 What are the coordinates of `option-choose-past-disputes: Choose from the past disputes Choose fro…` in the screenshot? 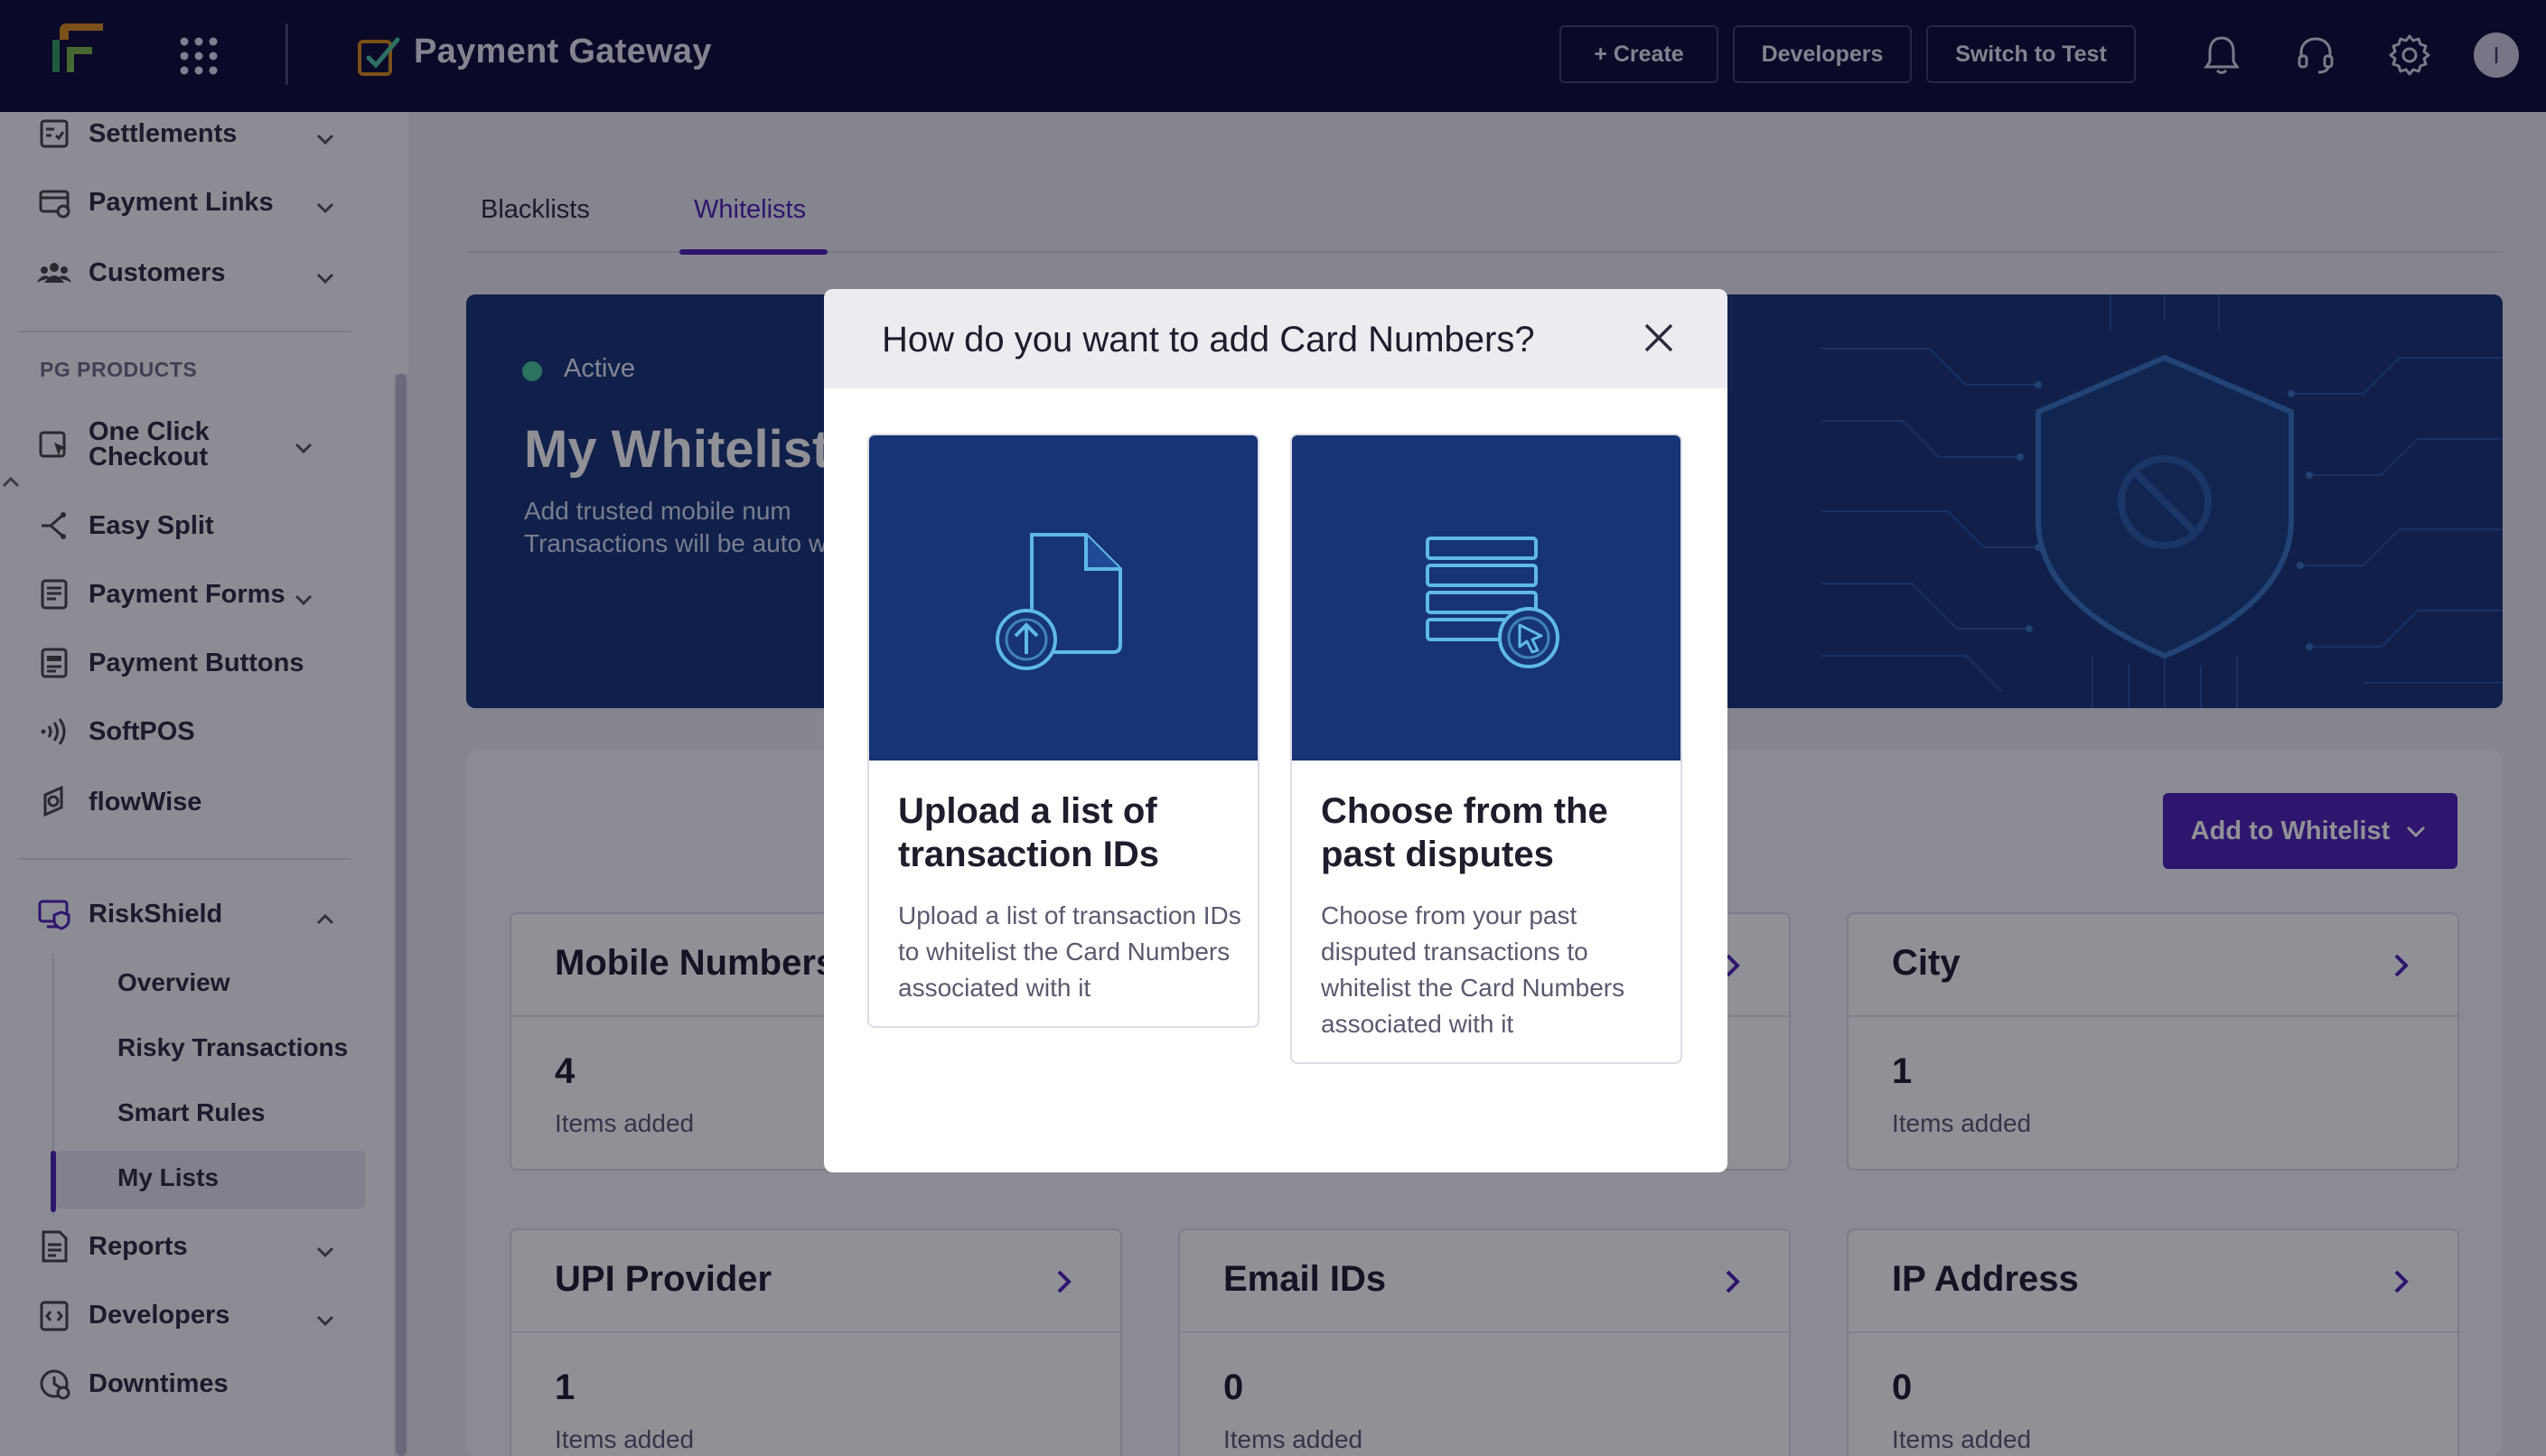 It's located at (1486, 749).